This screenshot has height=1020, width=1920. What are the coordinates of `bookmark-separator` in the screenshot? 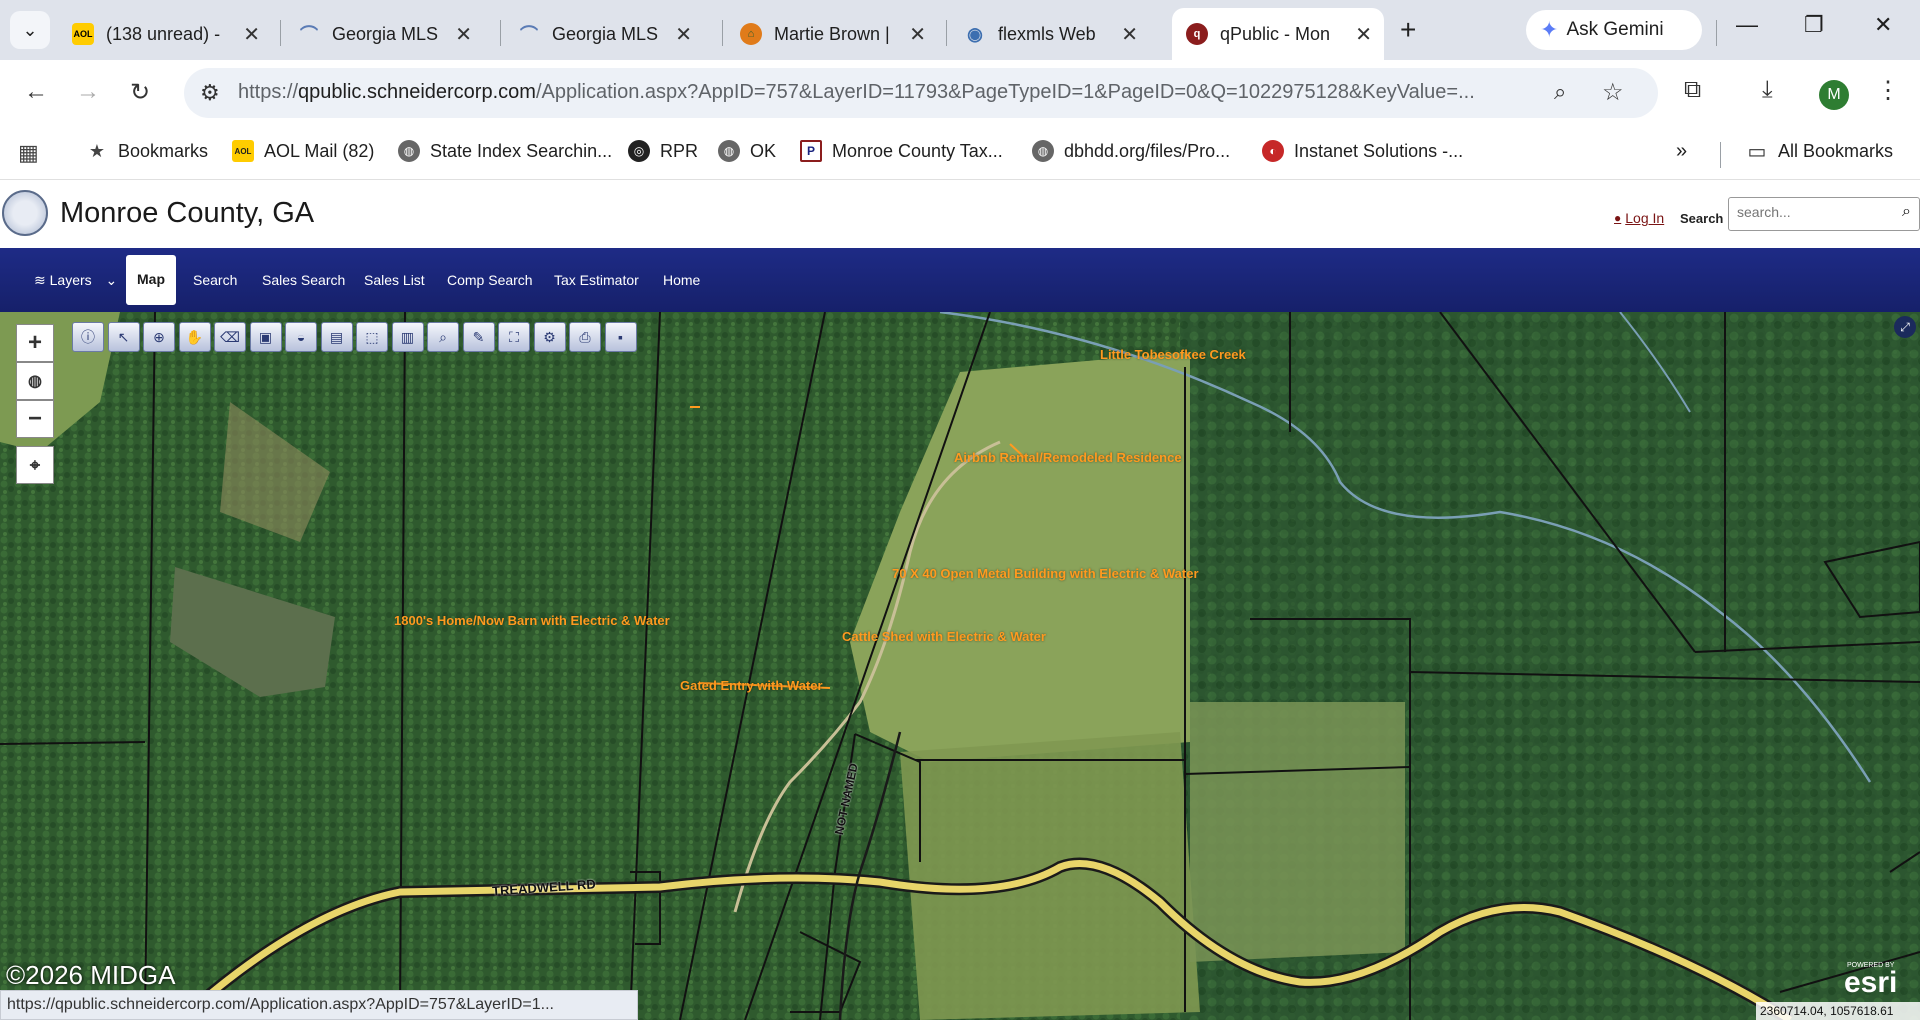 It's located at (1720, 155).